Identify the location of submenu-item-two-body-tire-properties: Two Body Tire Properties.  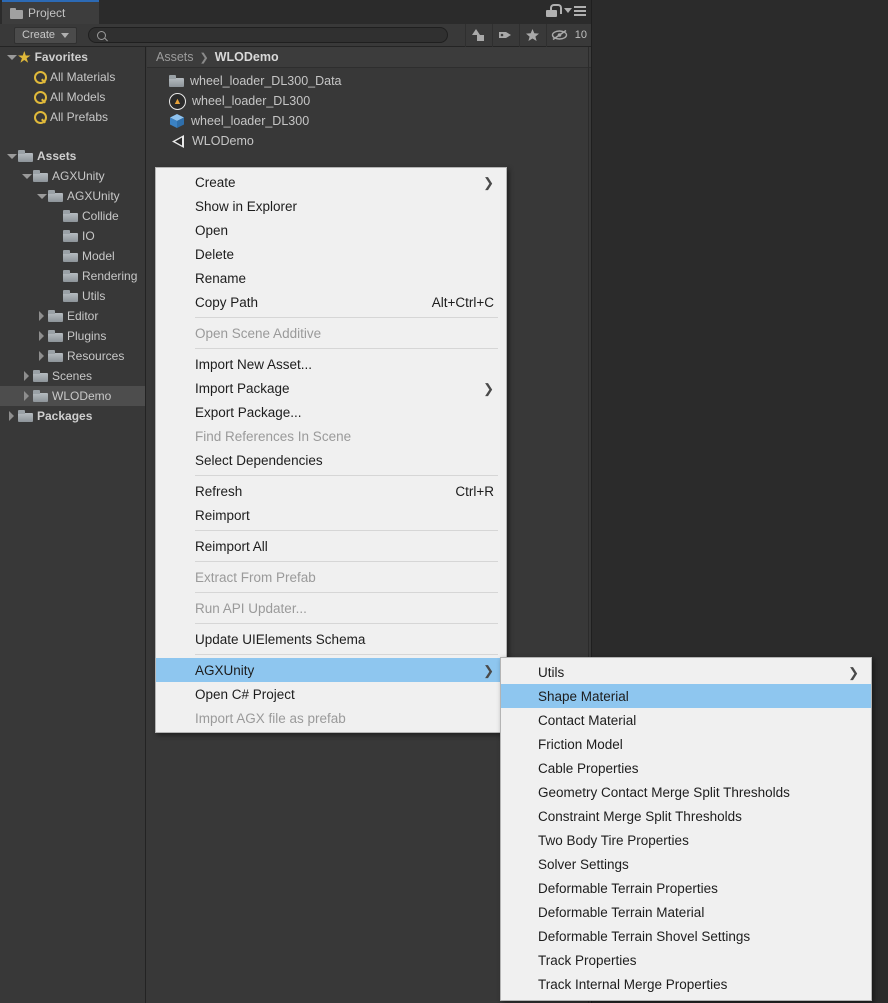
(686, 840).